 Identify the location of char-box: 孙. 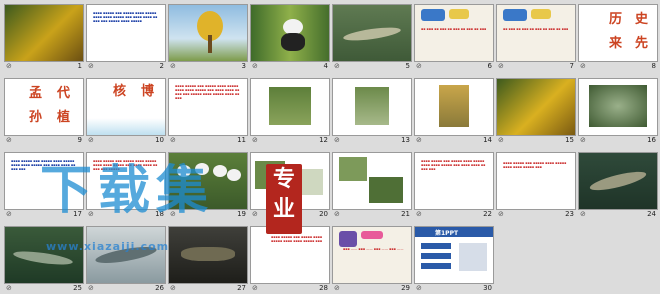
(36, 117).